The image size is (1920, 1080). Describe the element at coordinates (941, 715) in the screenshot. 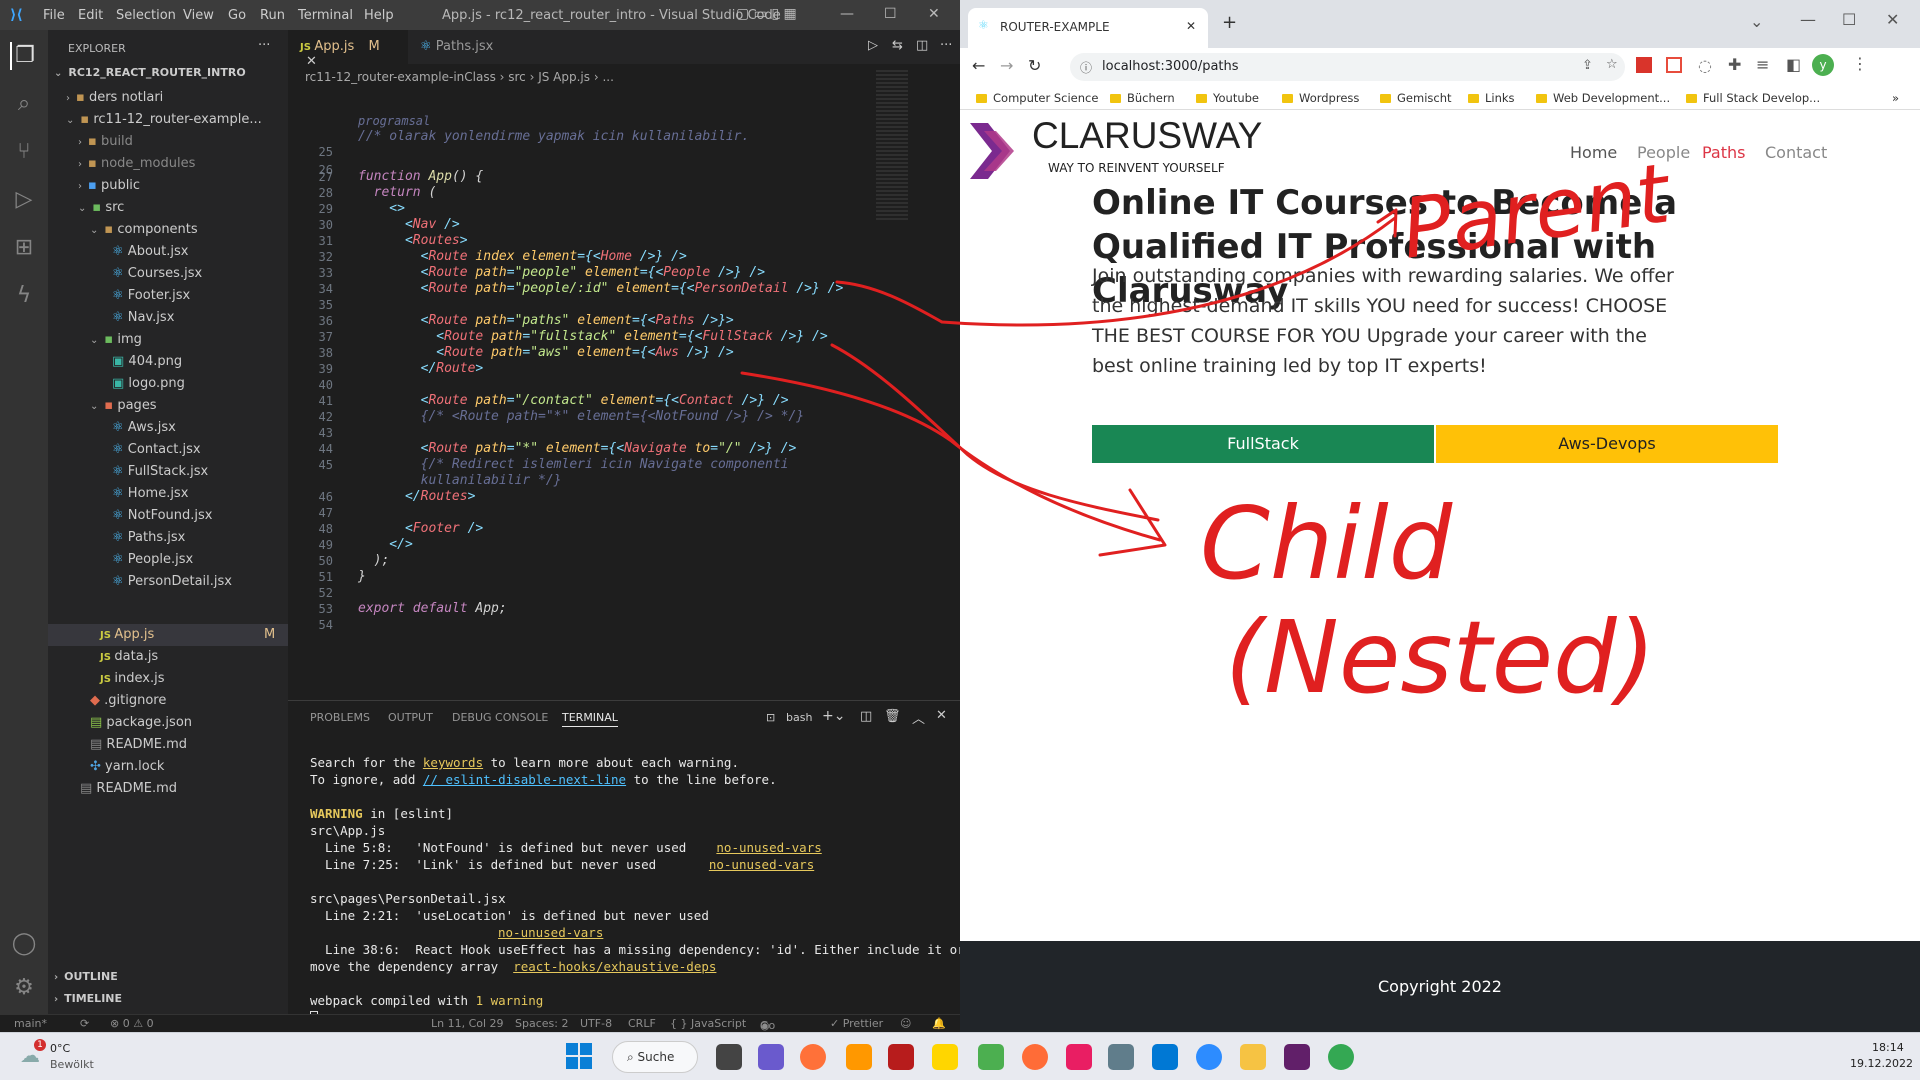

I see `close-panel-icon: ✕` at that location.